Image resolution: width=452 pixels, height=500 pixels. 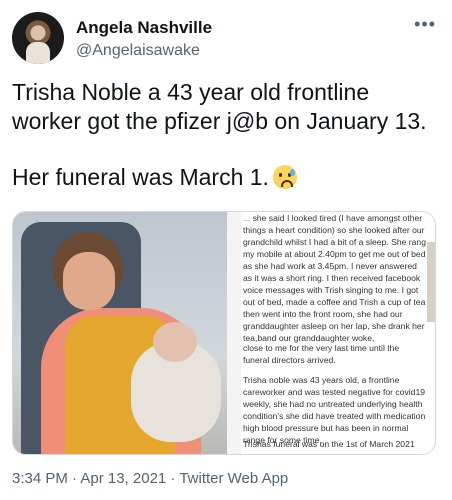 I want to click on avatar, so click(x=38, y=38).